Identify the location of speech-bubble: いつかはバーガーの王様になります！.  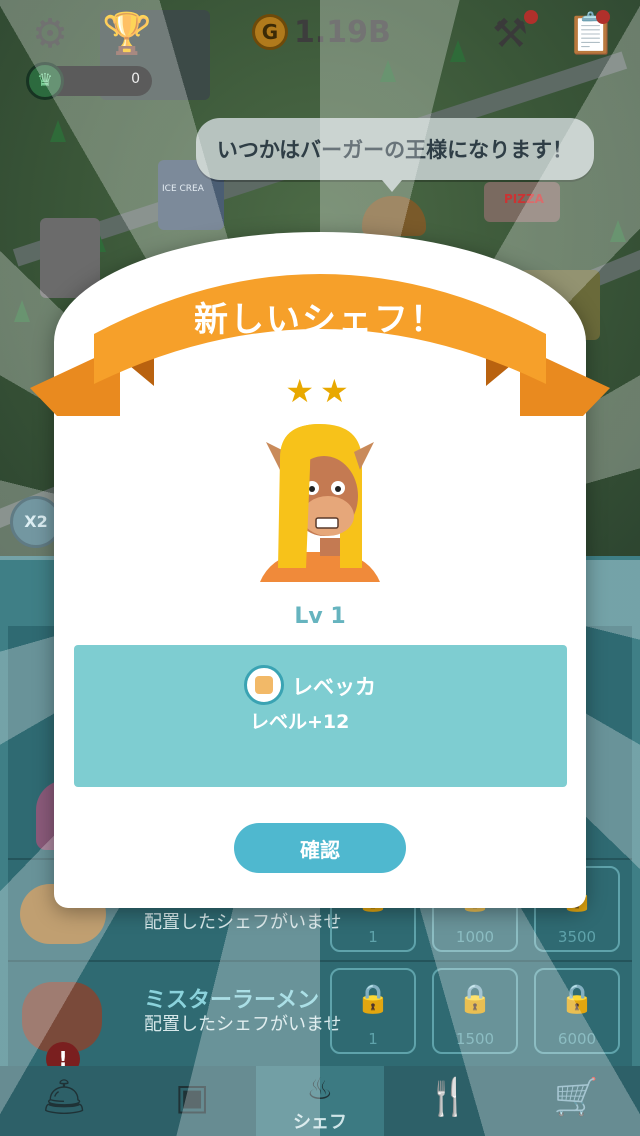
(395, 155).